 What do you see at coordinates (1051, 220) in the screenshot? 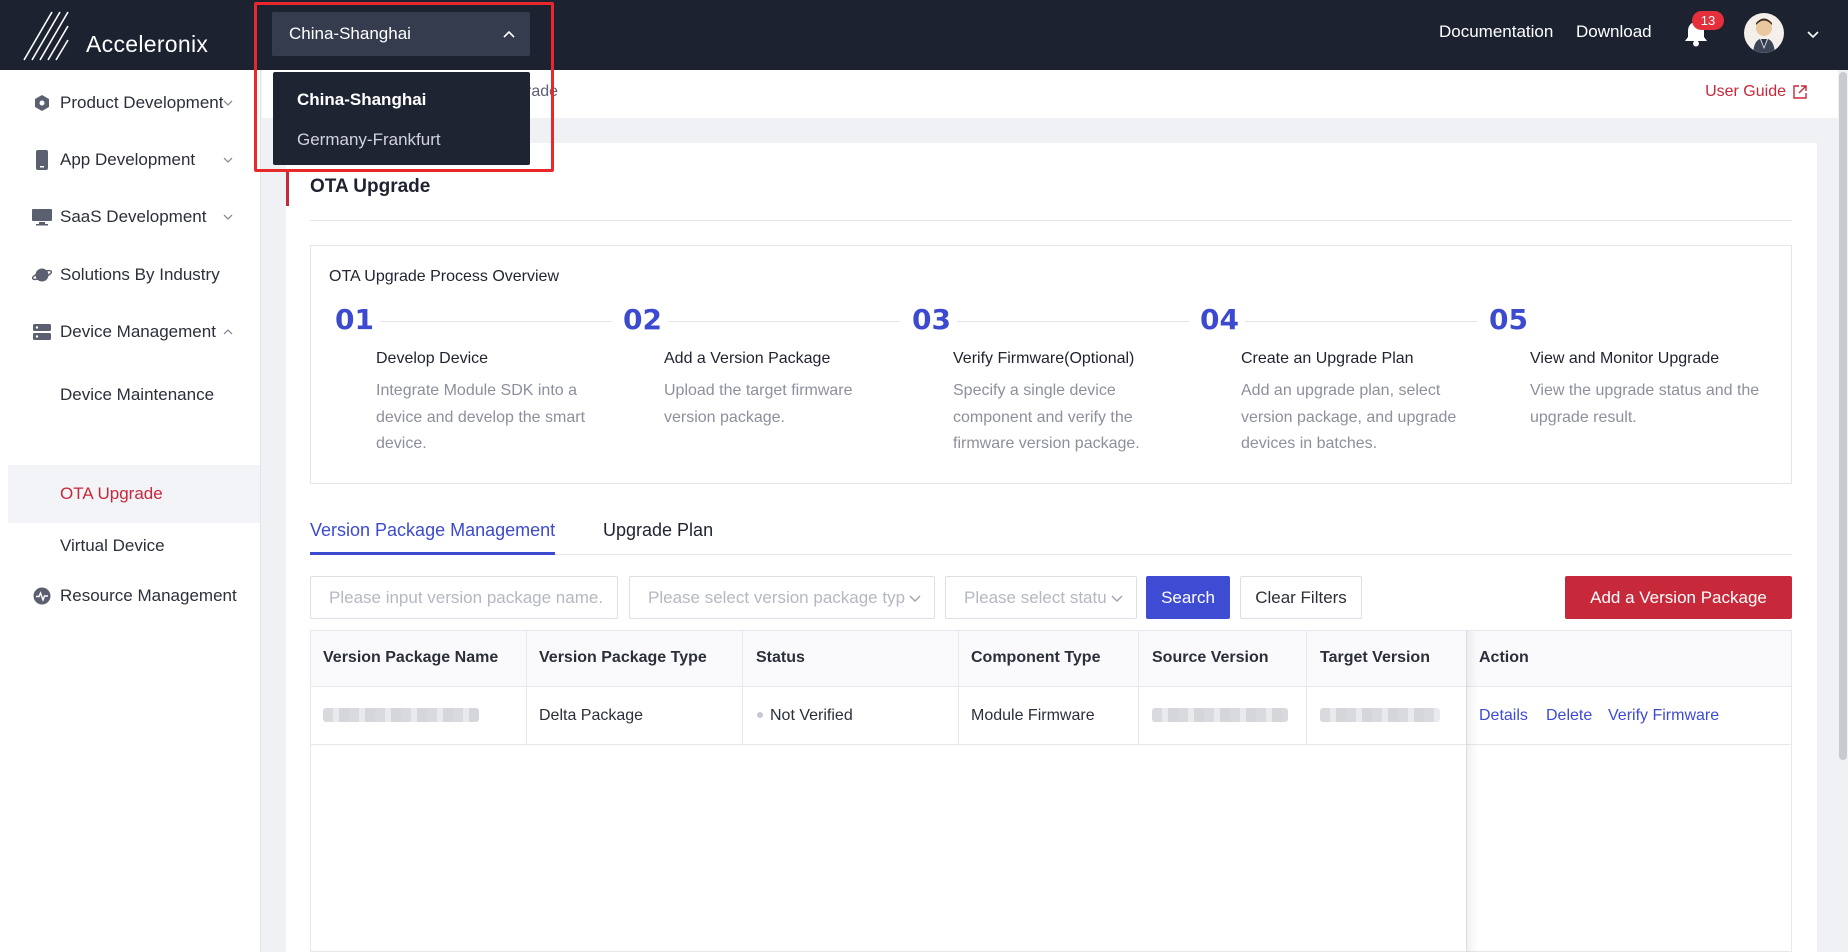
I see `divider` at bounding box center [1051, 220].